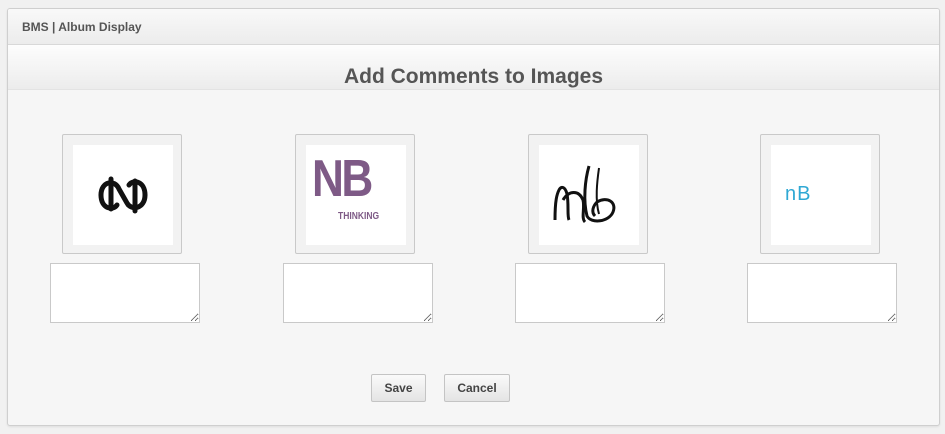 Image resolution: width=945 pixels, height=434 pixels. Describe the element at coordinates (82, 26) in the screenshot. I see `window-title: BMS | Album Display` at that location.